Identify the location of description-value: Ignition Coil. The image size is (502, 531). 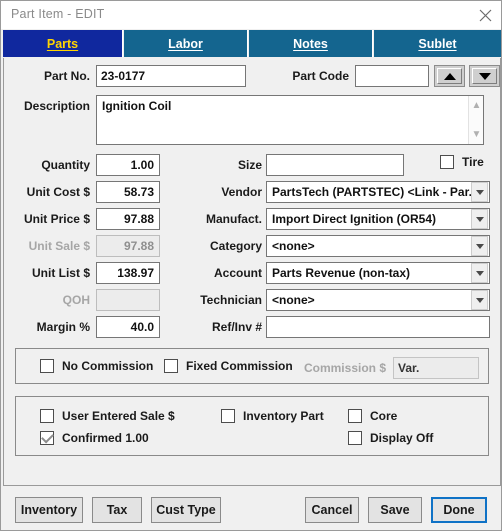
(137, 106).